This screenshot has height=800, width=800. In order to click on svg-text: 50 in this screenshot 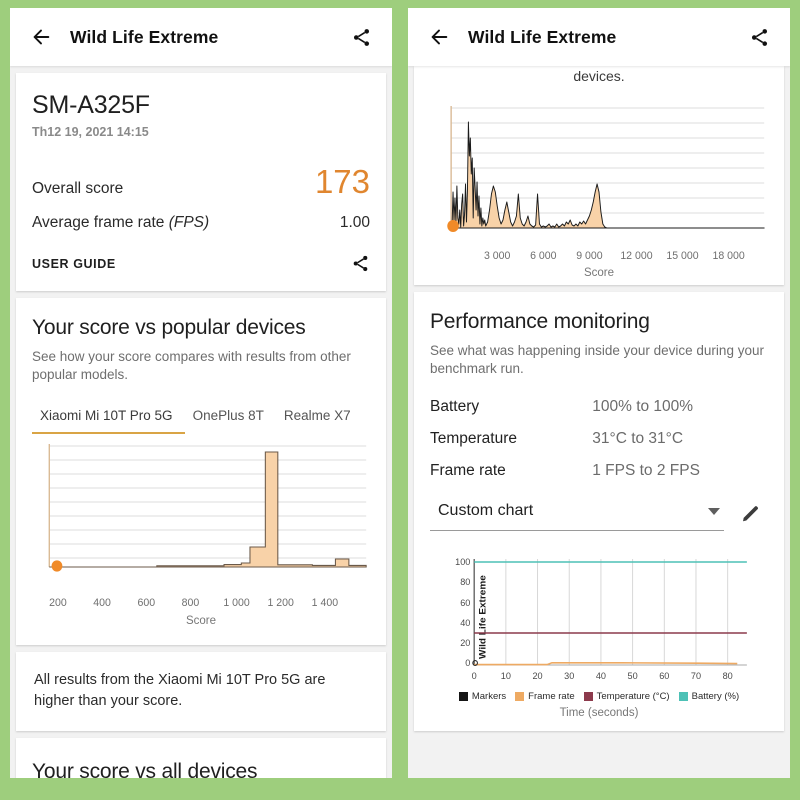, I will do `click(633, 676)`.